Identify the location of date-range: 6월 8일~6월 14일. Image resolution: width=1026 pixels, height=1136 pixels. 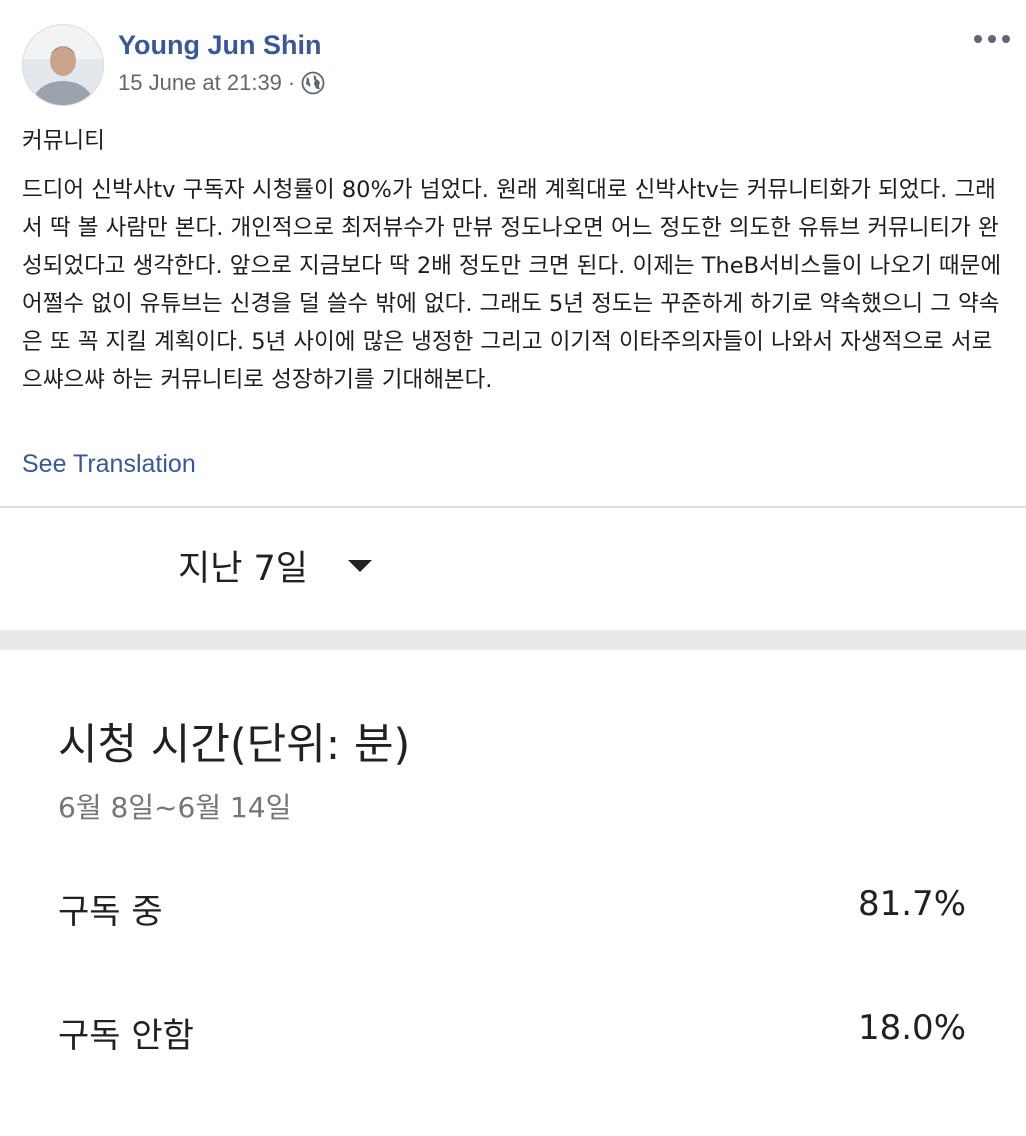
(175, 807).